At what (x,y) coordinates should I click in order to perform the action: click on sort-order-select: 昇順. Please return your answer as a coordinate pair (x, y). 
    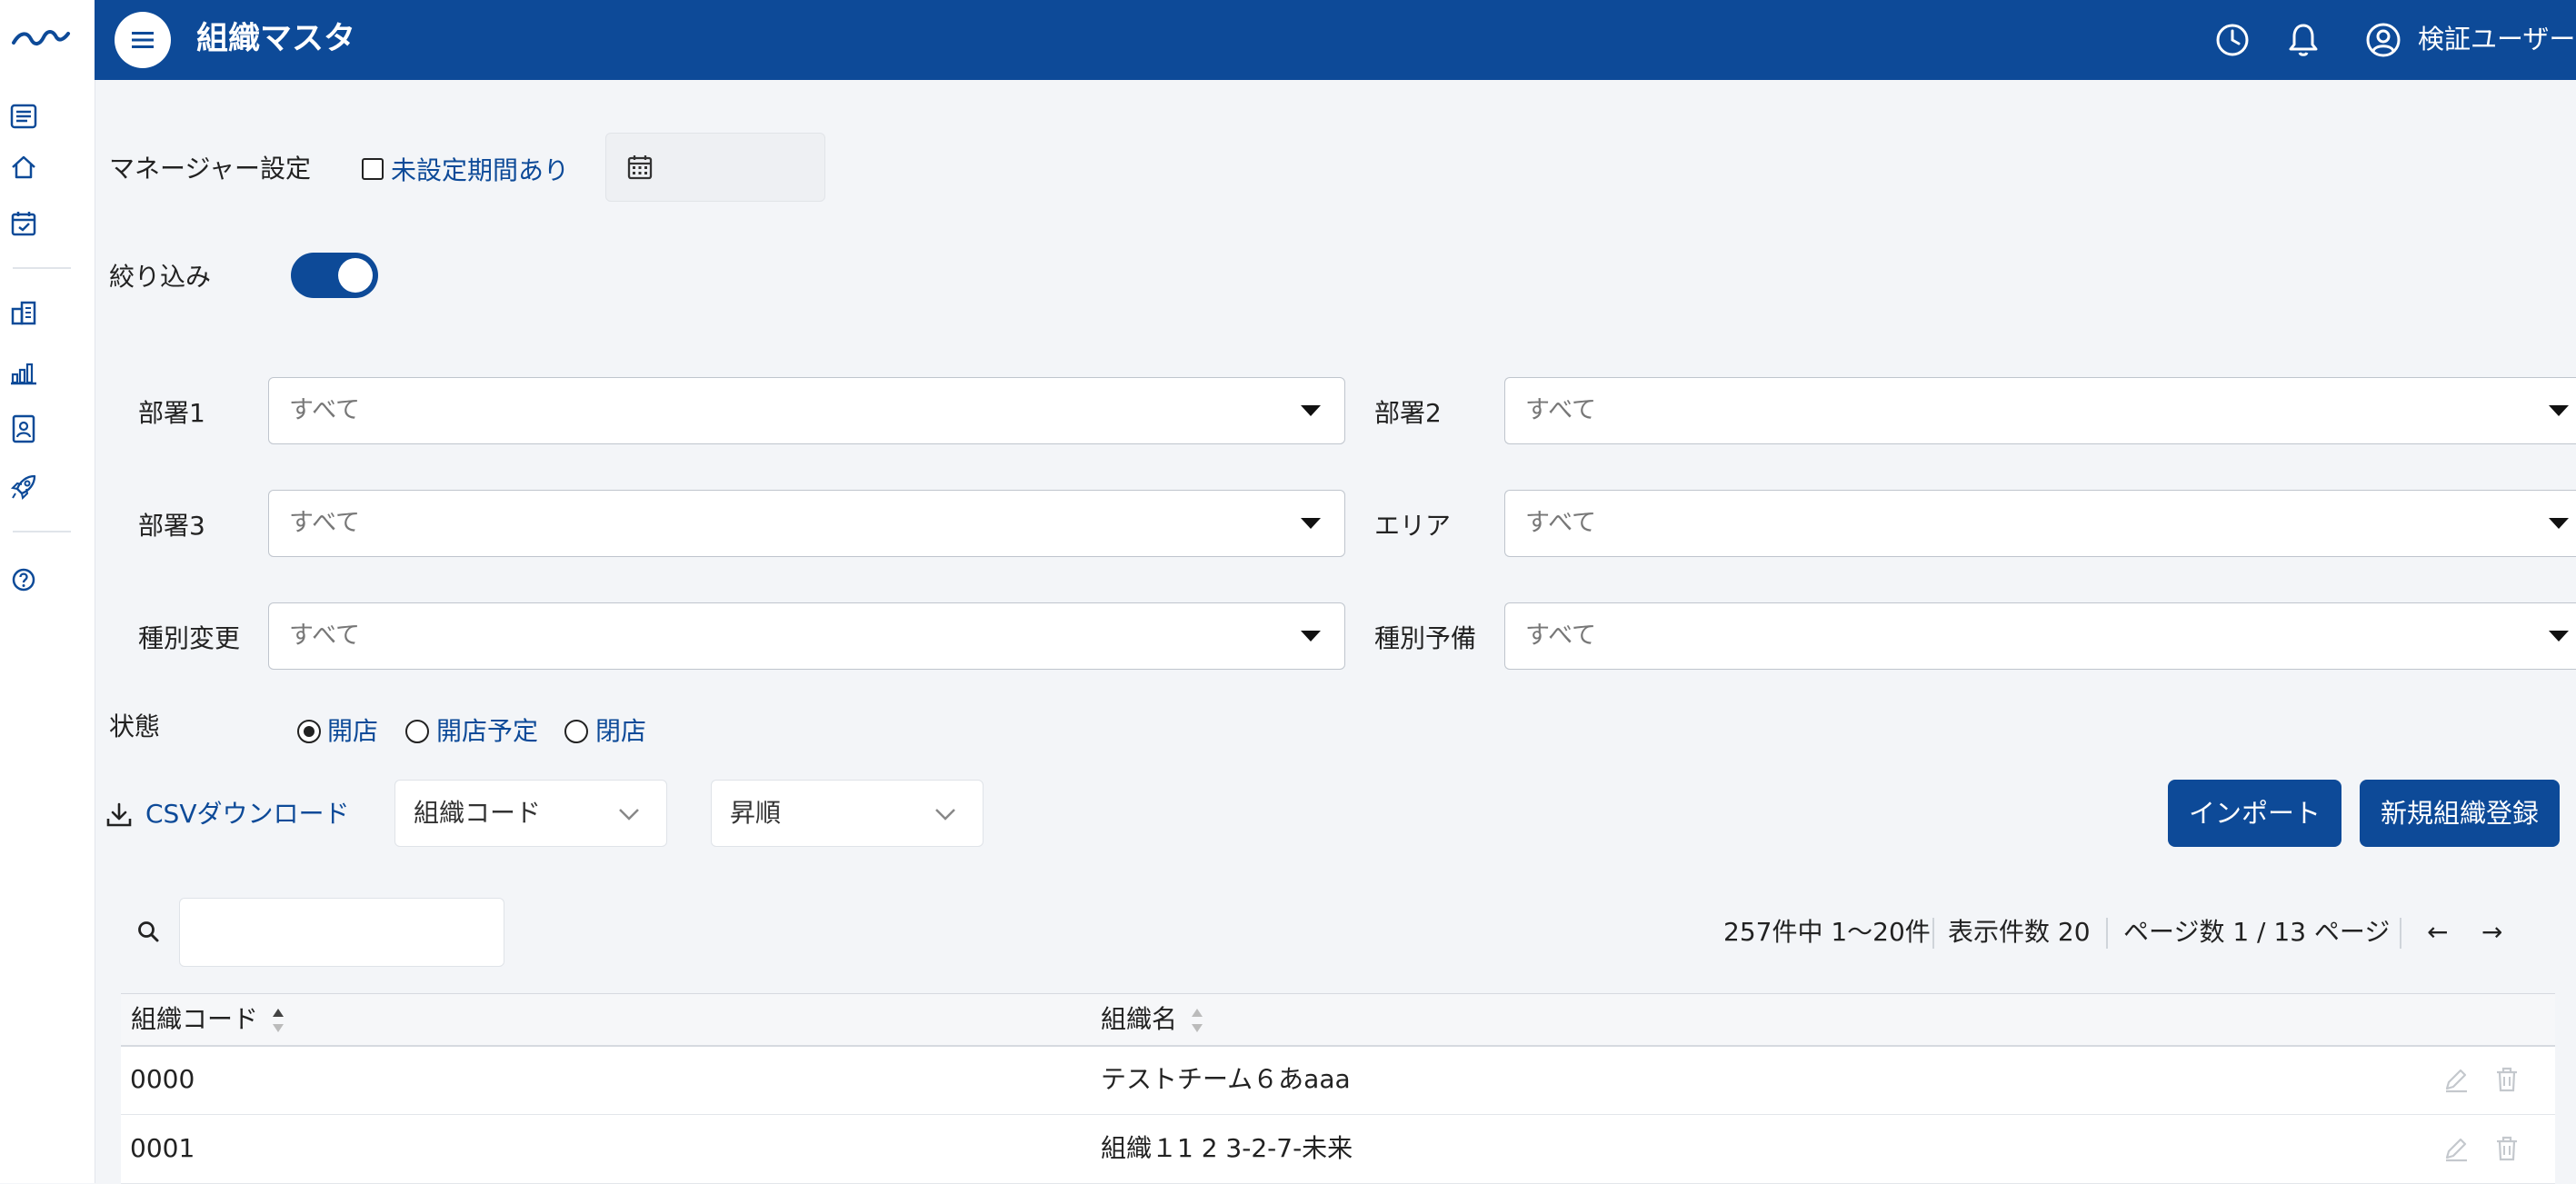
    Looking at the image, I should click on (847, 814).